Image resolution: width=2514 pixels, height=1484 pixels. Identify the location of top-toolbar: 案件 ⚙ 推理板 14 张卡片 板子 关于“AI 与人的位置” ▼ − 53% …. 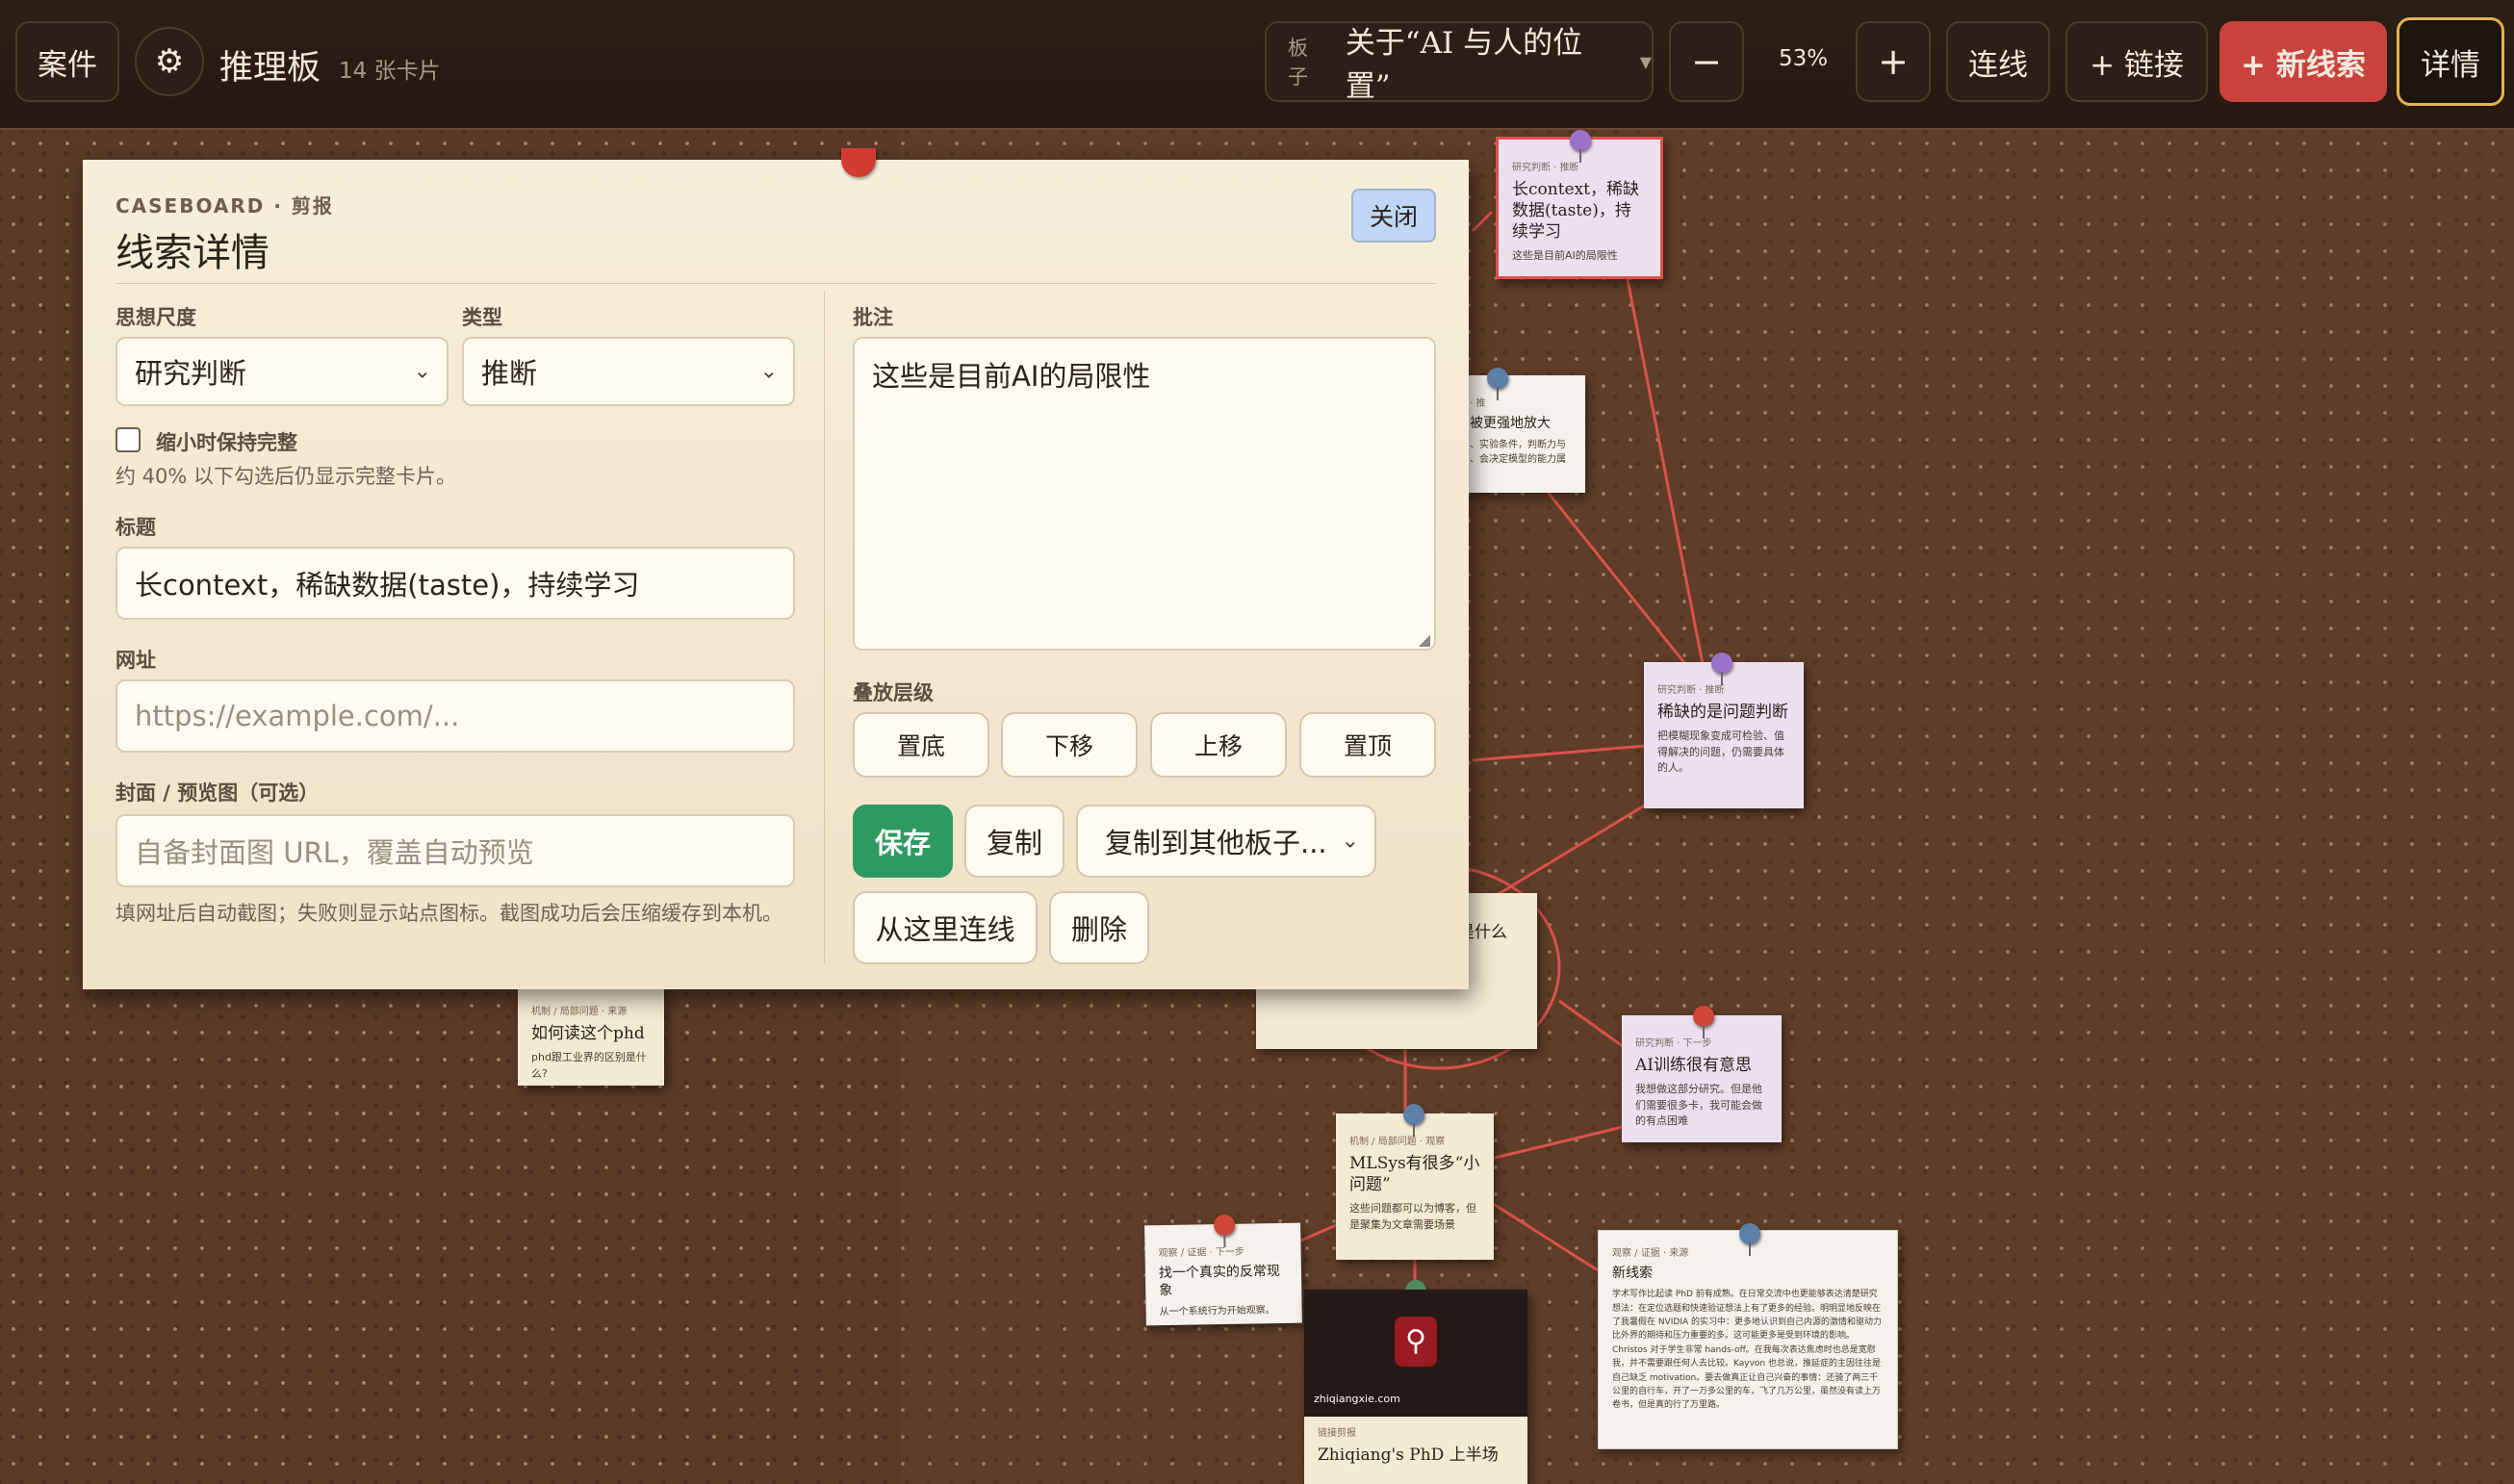
(1257, 65).